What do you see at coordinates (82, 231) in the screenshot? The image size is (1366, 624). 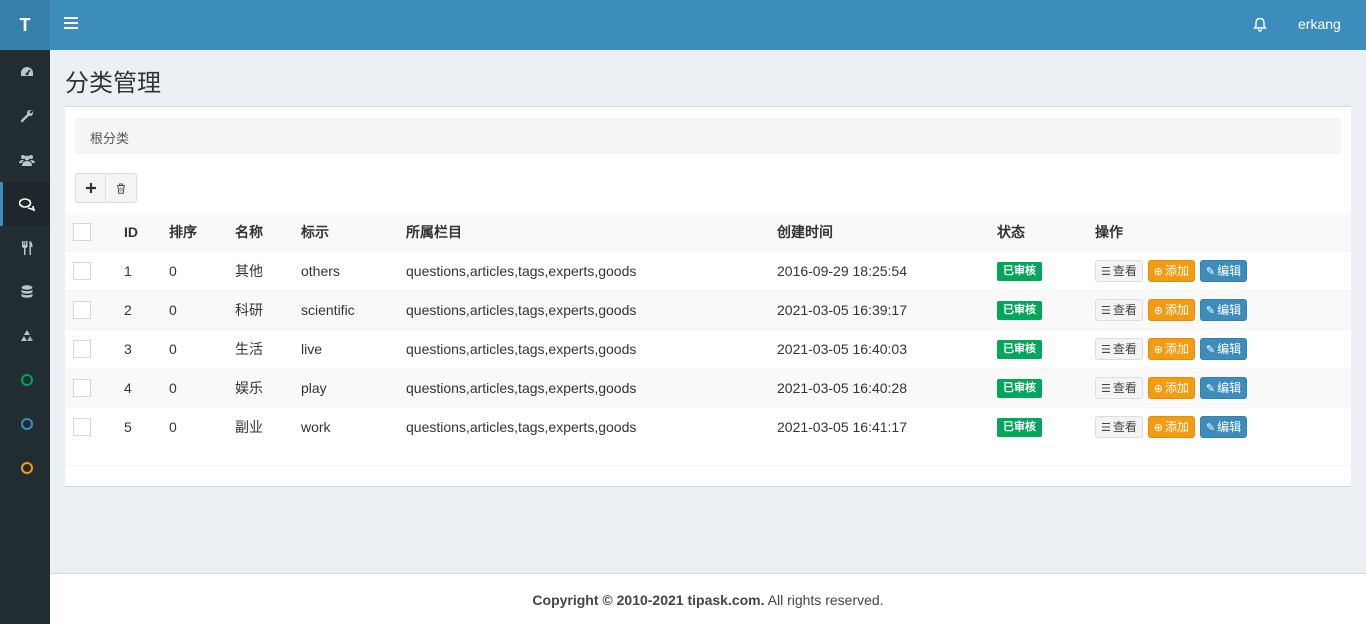 I see `select-all-checkbox` at bounding box center [82, 231].